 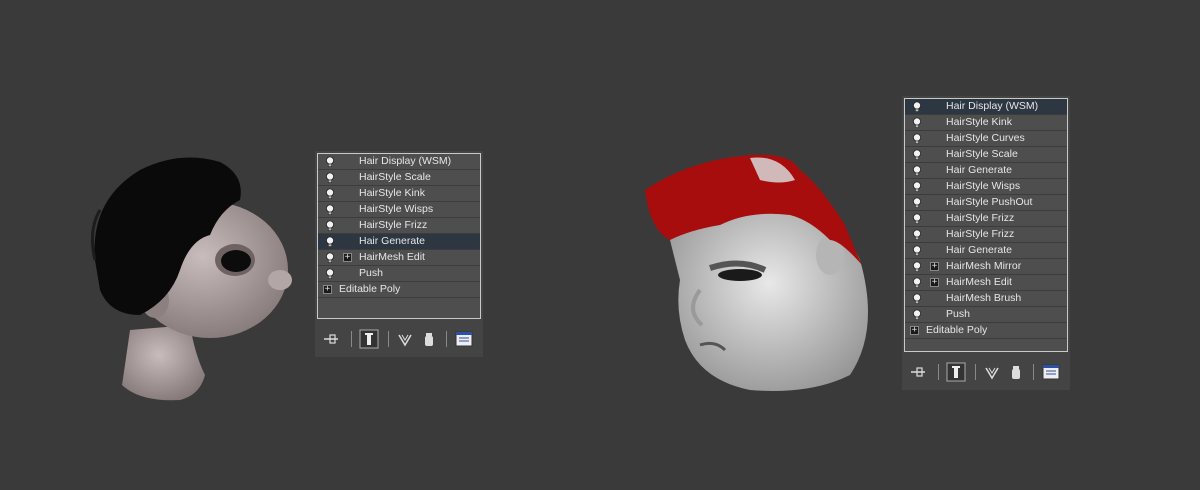 I want to click on modifier-stack-item: + HairMesh Mirror, so click(x=986, y=267).